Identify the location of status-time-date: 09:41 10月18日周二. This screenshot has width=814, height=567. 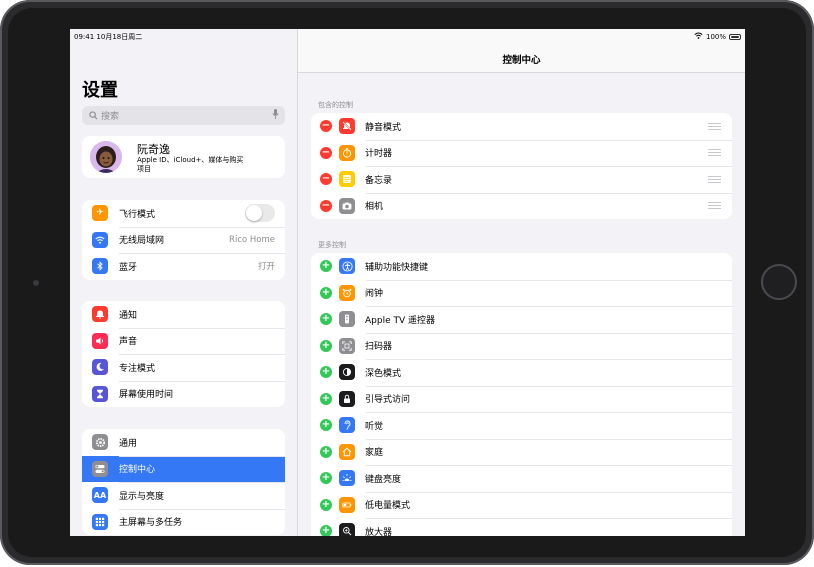
(108, 37).